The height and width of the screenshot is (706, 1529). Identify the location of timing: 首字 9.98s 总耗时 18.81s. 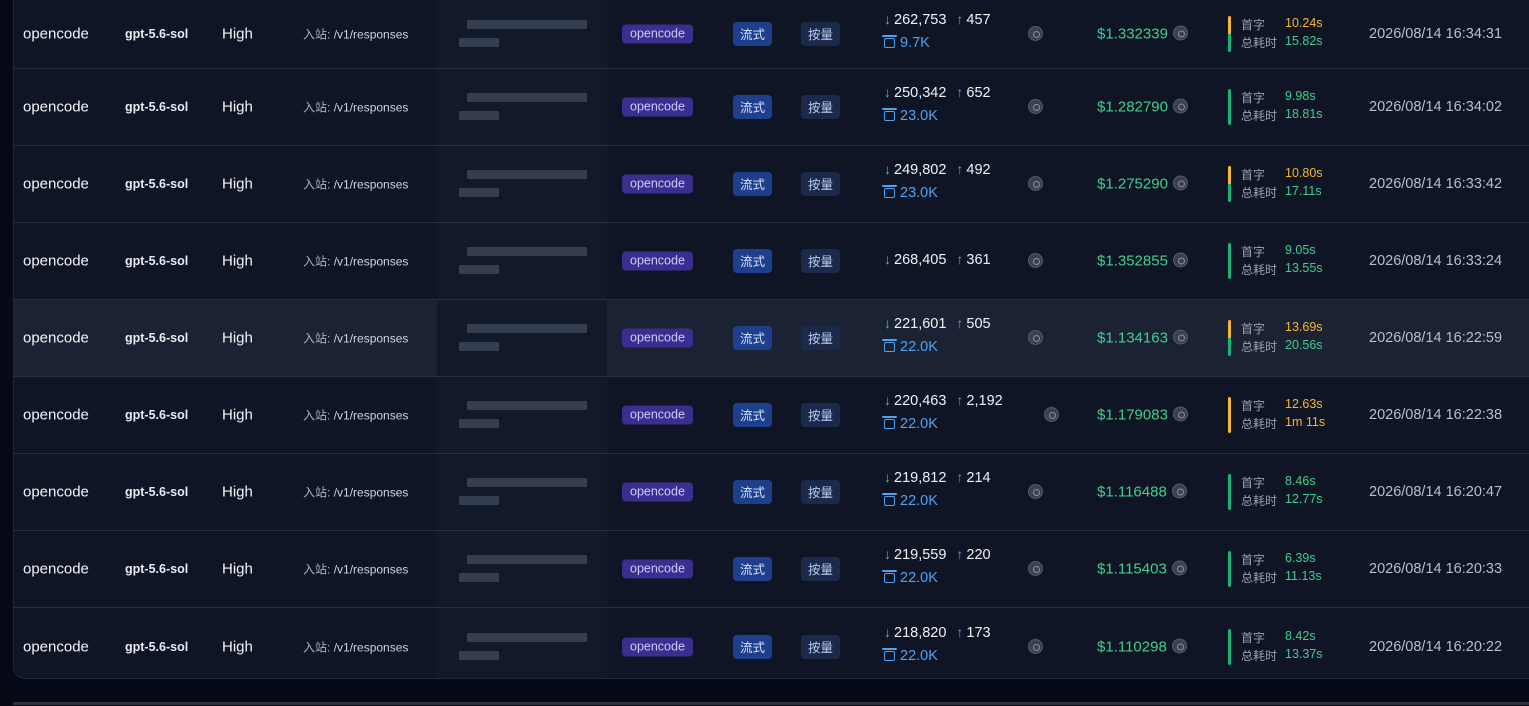
(1288, 107).